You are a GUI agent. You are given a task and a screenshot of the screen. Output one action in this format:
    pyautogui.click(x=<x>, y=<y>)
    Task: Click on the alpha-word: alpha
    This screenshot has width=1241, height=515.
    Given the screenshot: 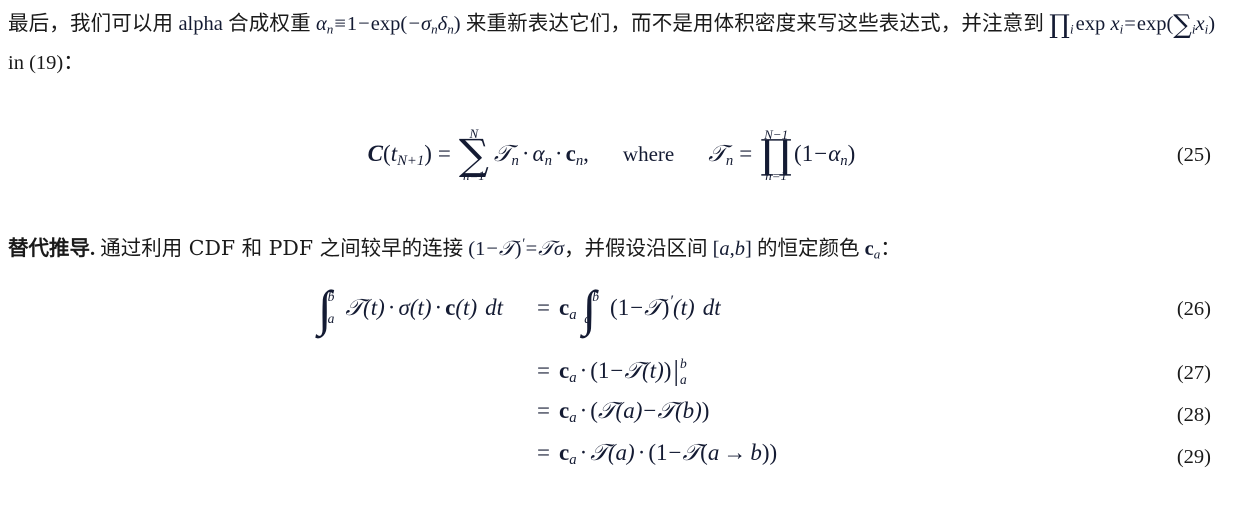 What is the action you would take?
    pyautogui.click(x=200, y=24)
    